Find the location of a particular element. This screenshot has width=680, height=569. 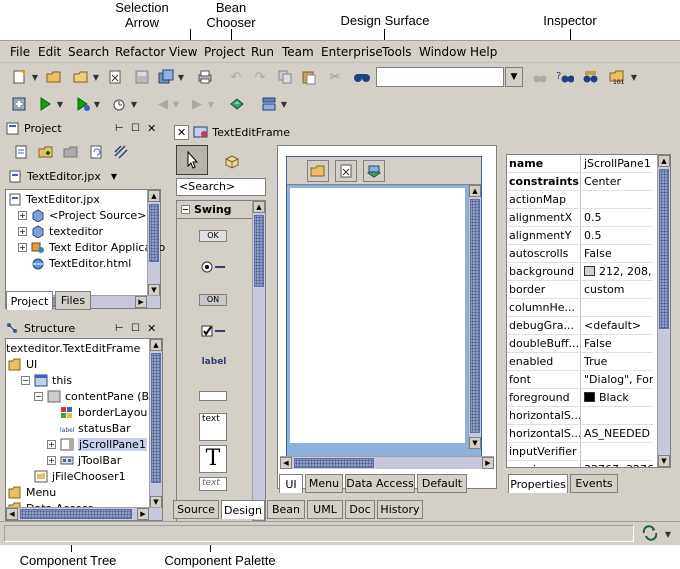

jscrollpane-area is located at coordinates (377, 315).